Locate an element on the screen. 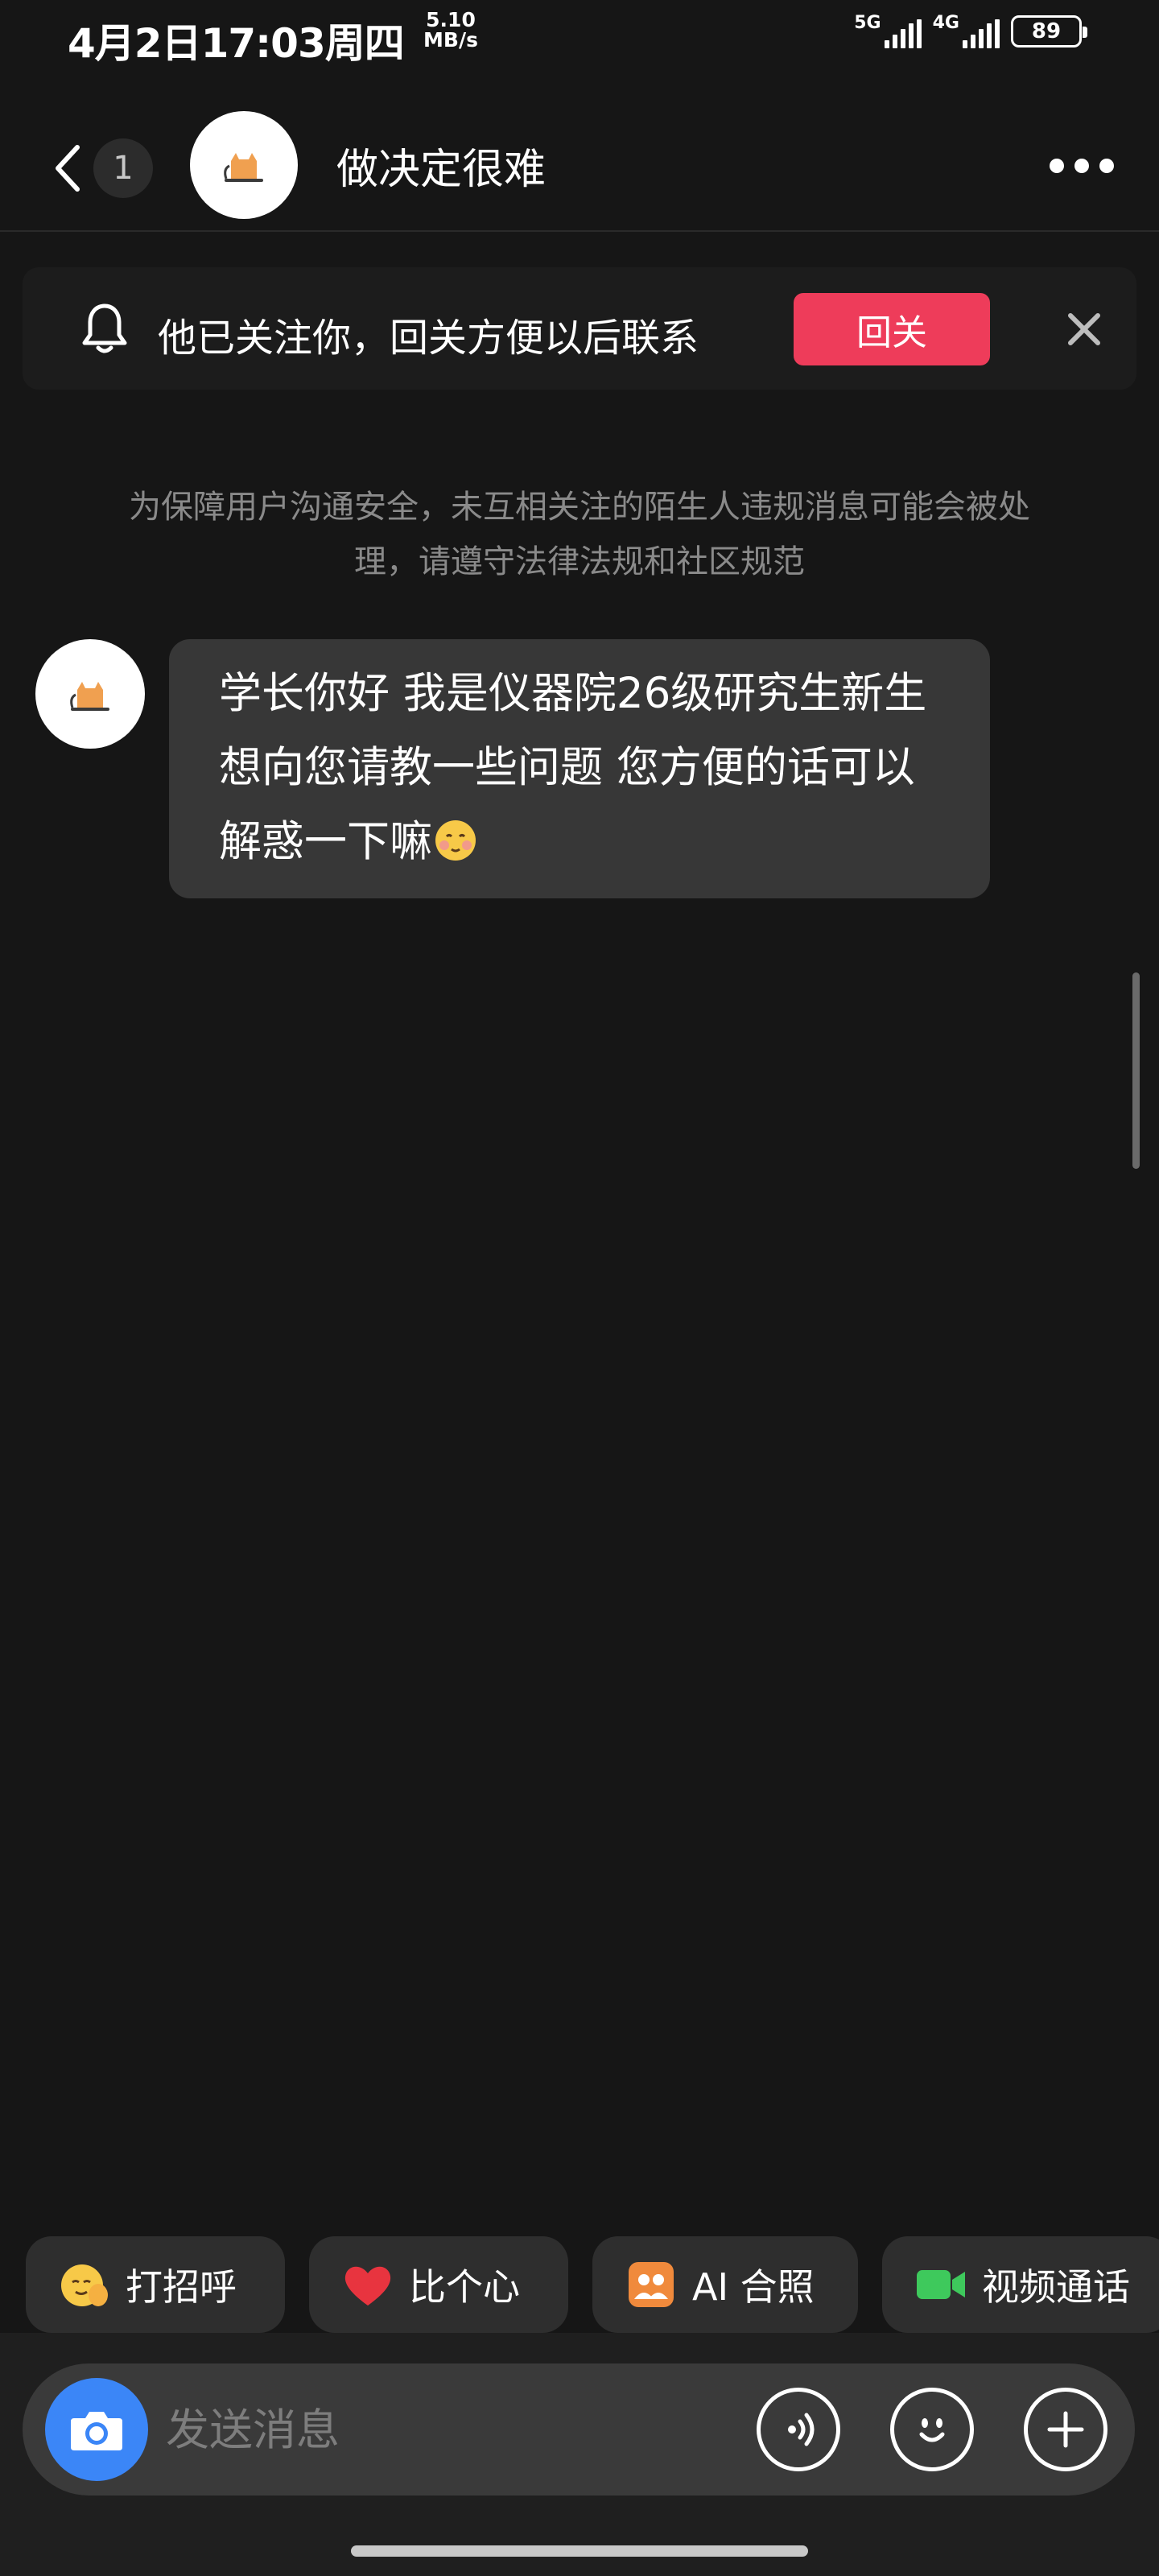  heart-icon is located at coordinates (367, 2284).